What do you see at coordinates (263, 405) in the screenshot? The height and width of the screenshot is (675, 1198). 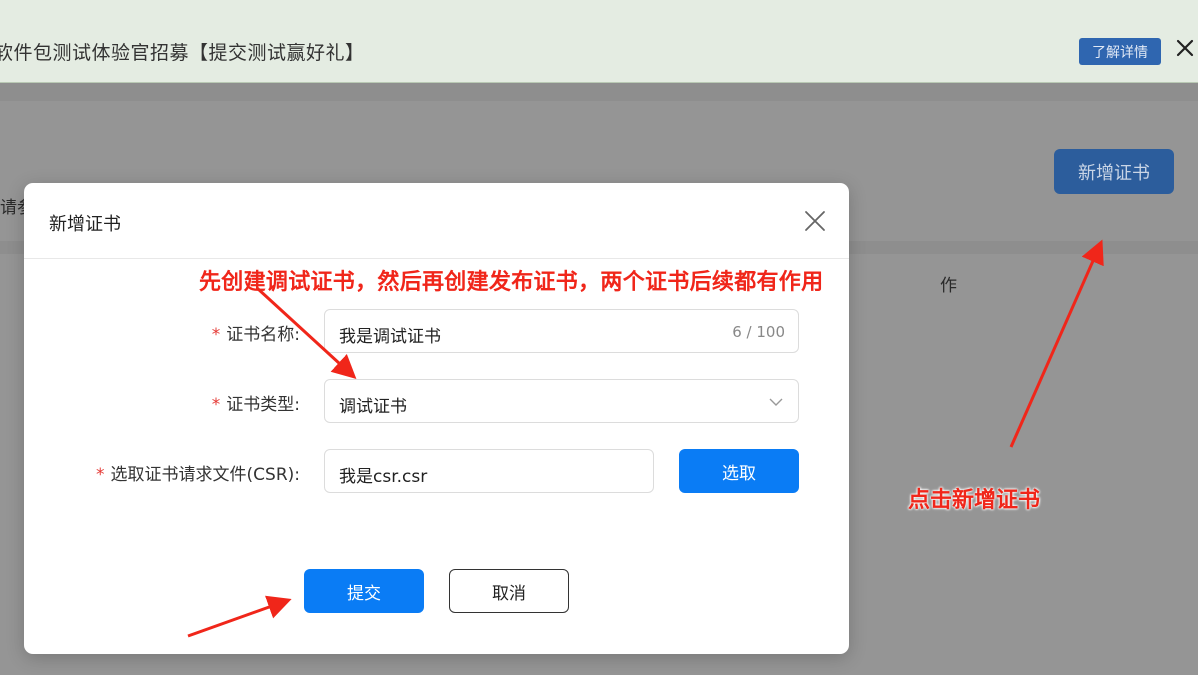 I see `label-text: 证书类型:` at bounding box center [263, 405].